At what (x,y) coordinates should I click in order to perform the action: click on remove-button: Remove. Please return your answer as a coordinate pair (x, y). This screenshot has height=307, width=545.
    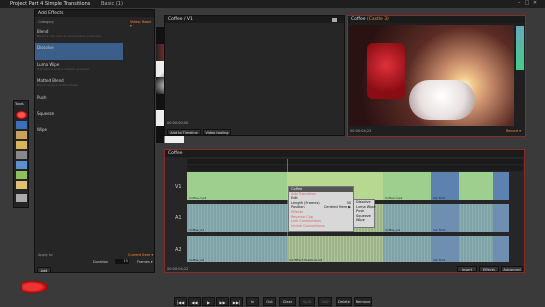
    Looking at the image, I should click on (363, 301).